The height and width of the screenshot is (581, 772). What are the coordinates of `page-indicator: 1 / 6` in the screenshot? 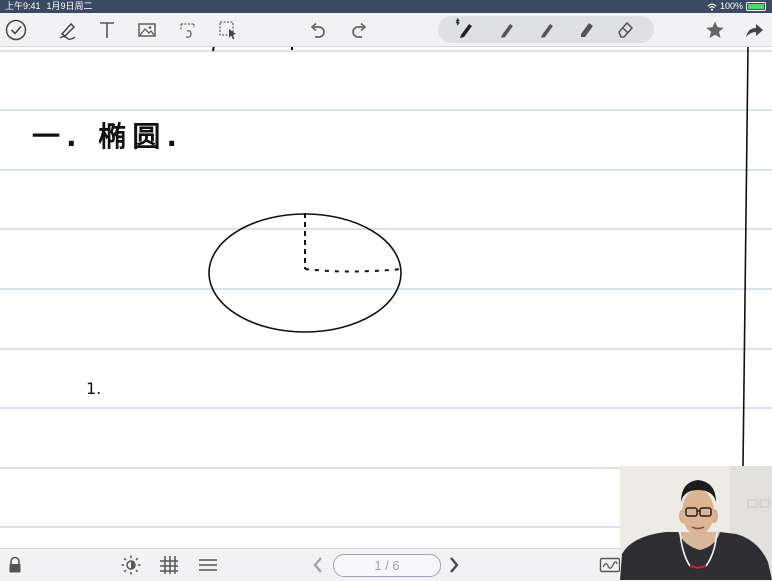 It's located at (387, 565).